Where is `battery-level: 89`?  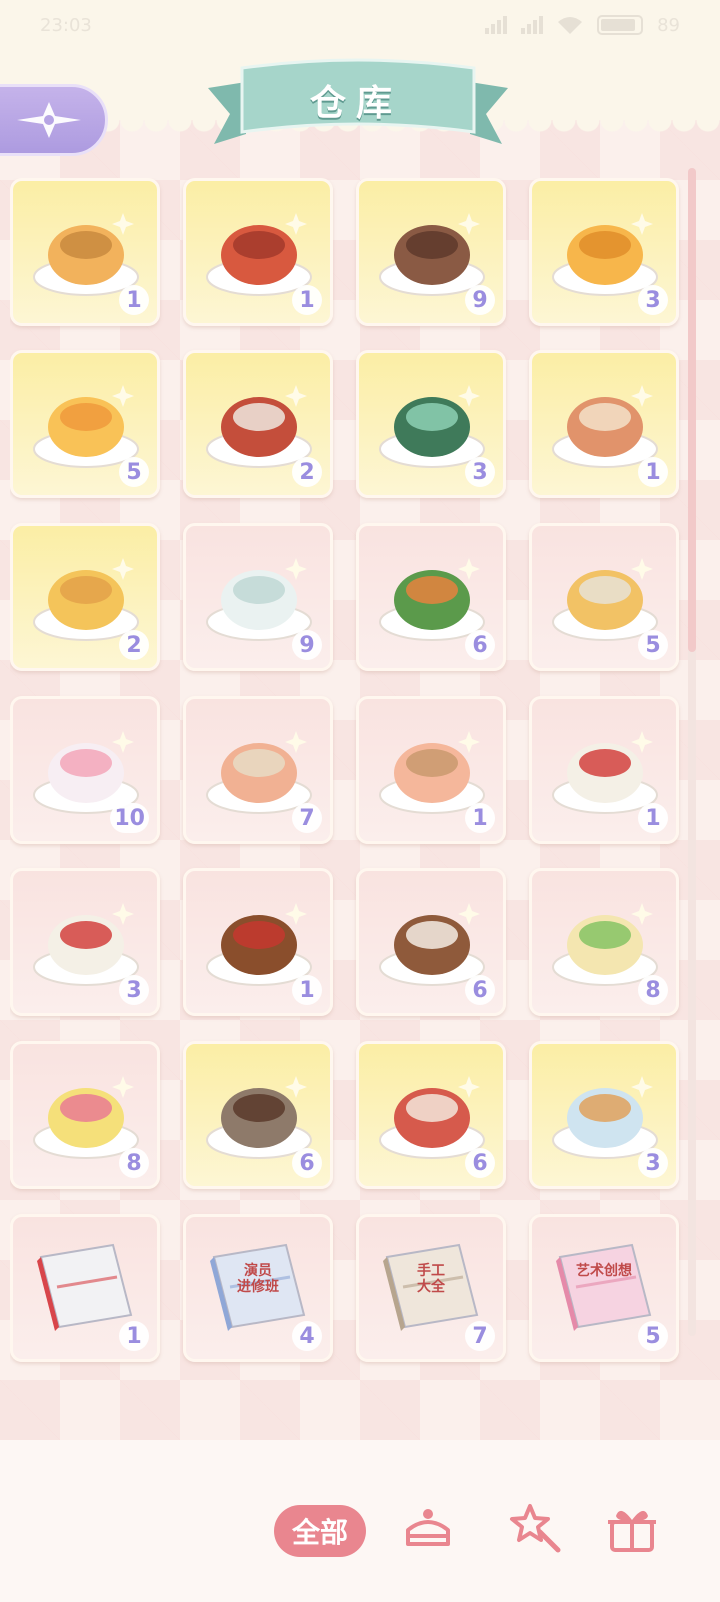
battery-level: 89 is located at coordinates (668, 25).